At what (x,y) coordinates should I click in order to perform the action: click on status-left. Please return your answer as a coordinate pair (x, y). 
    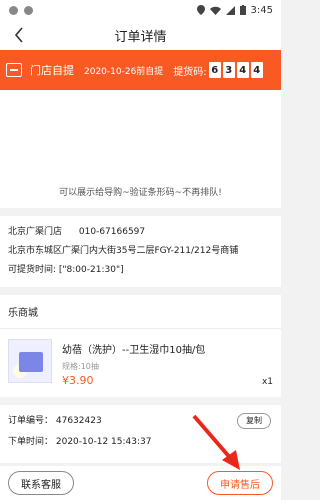
    Looking at the image, I should click on (21, 10).